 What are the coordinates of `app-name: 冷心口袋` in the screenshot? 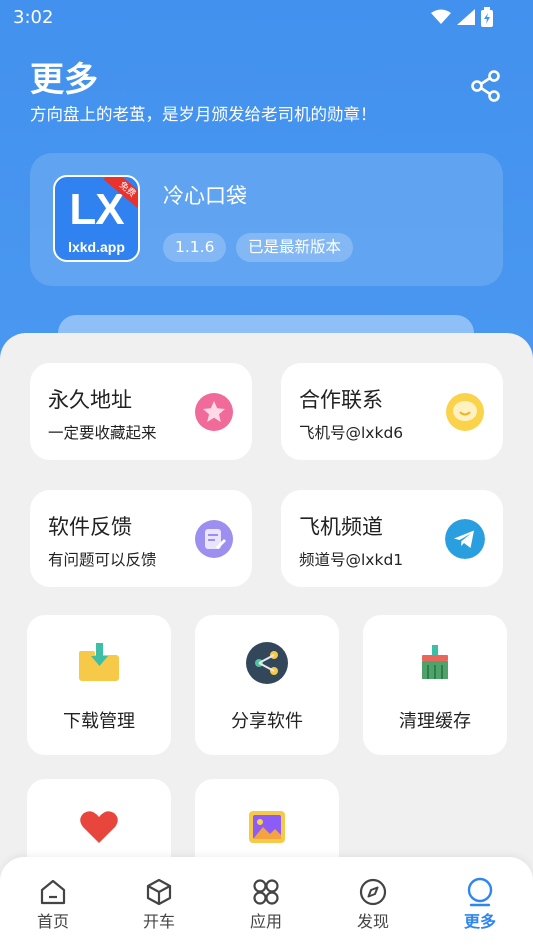 It's located at (205, 196).